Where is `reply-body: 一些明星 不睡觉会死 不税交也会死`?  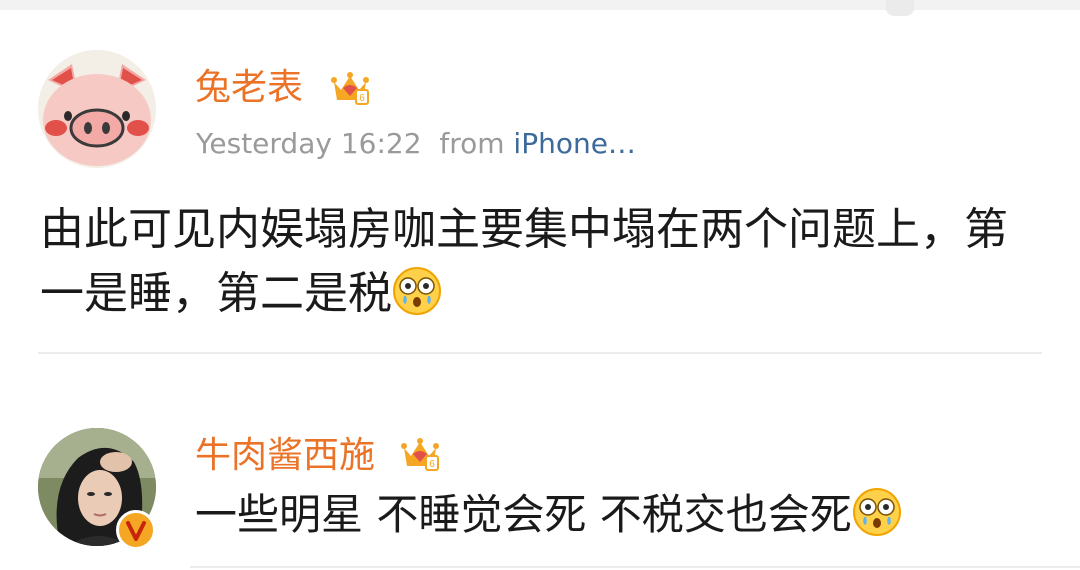 reply-body: 一些明星 不睡觉会死 不税交也会死 is located at coordinates (625, 515).